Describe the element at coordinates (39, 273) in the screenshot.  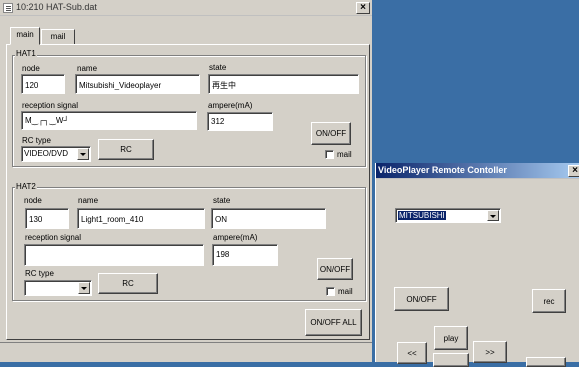
I see `hat2-rctype-label: RC type` at that location.